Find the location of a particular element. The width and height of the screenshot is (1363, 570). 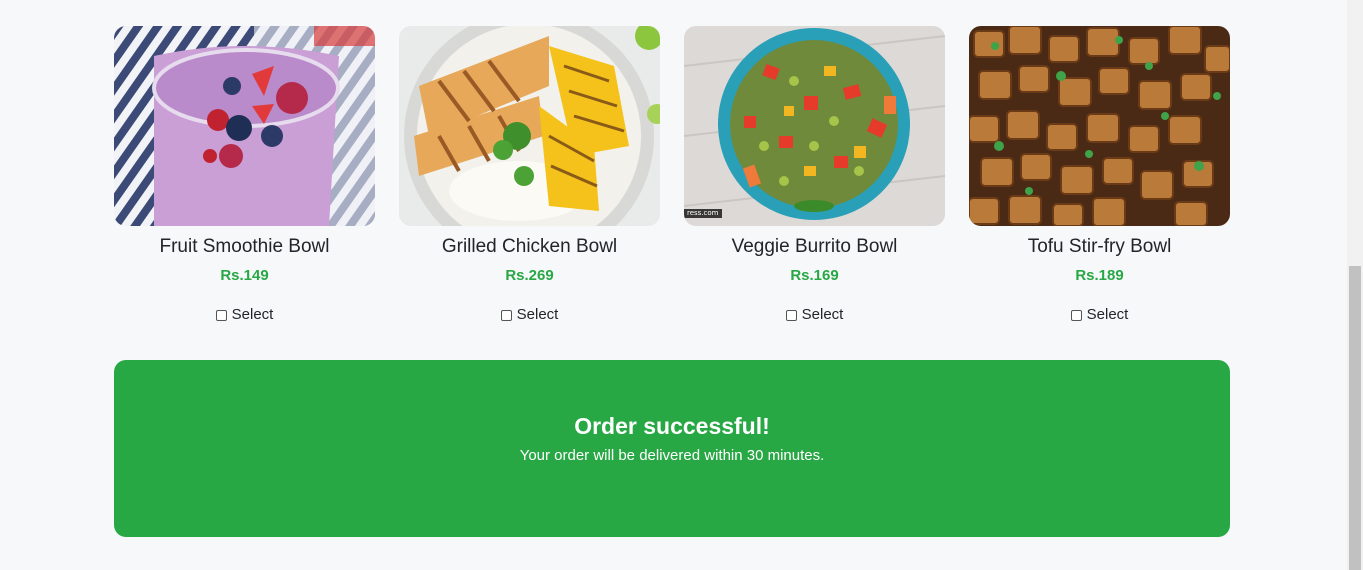

menu-card: Fruit Smoothie Bowl Rs.149 Select is located at coordinates (244, 175).